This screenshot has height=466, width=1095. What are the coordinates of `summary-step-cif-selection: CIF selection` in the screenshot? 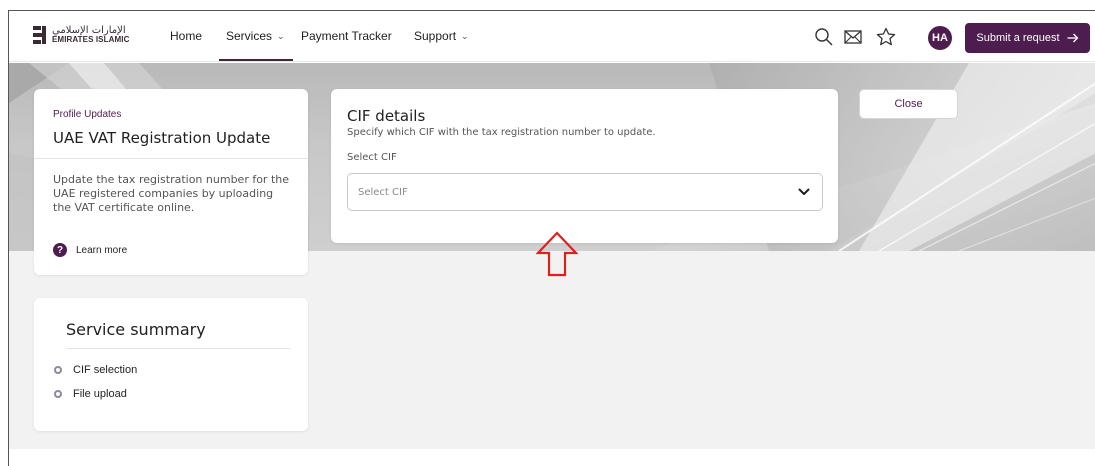 It's located at (95, 370).